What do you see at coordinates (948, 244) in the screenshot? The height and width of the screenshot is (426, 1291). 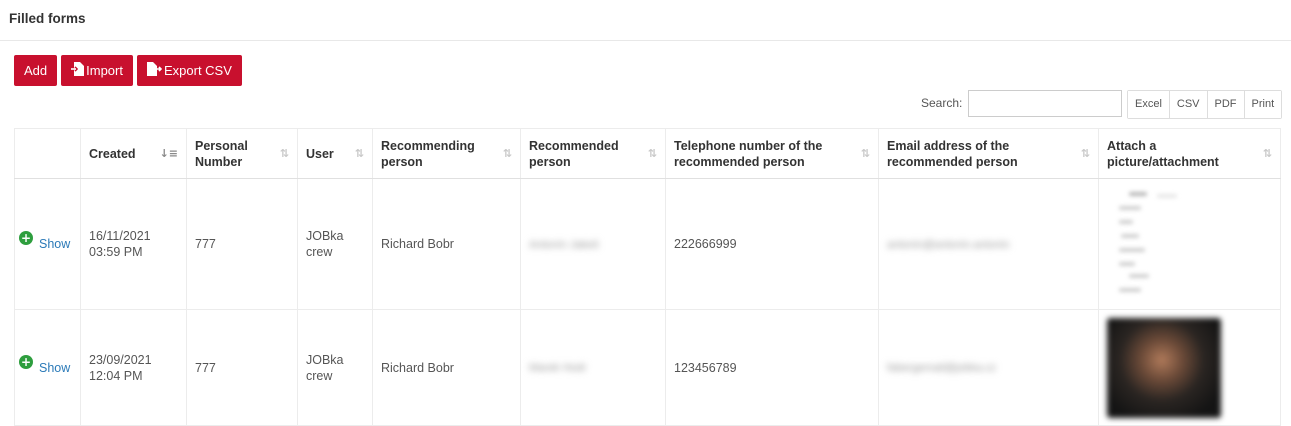 I see `blurred-email: antonin@antonin.antonin` at bounding box center [948, 244].